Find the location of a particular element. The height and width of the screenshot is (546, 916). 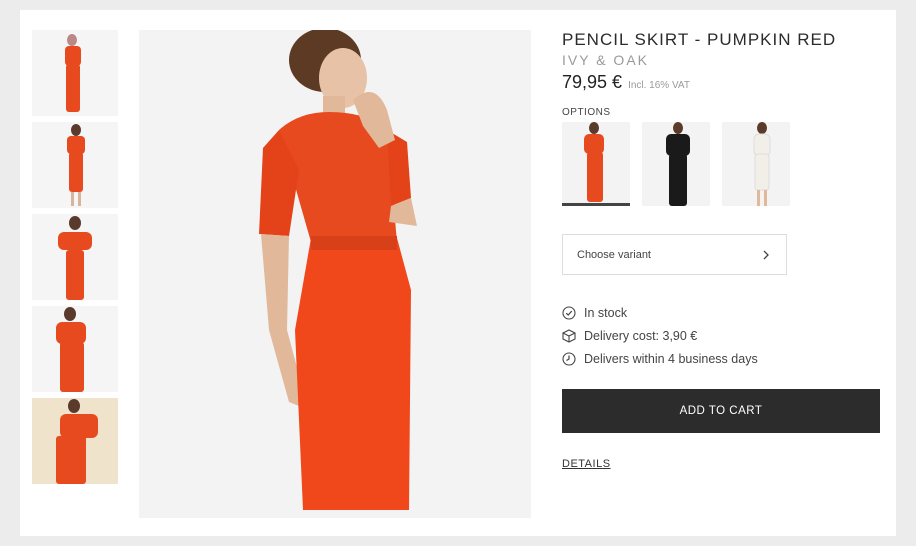

feature-stock: In stock is located at coordinates (721, 312).